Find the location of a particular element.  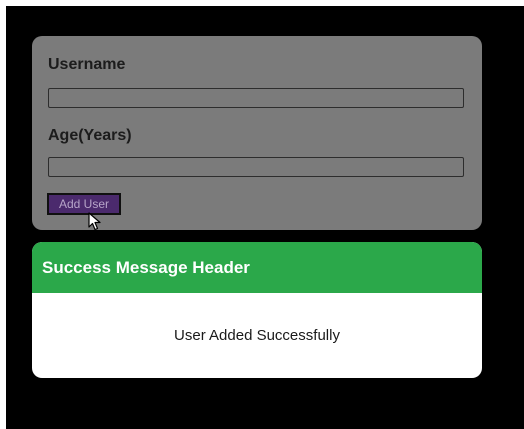

username-input is located at coordinates (256, 98).